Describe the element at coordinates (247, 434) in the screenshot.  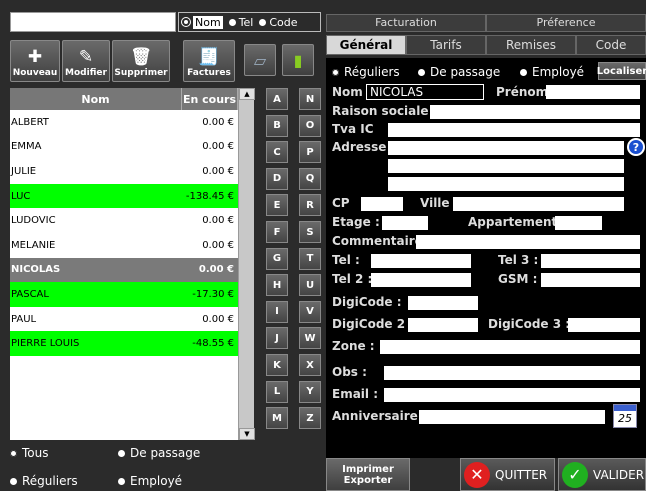
I see `scroll-down-icon: ▼` at that location.